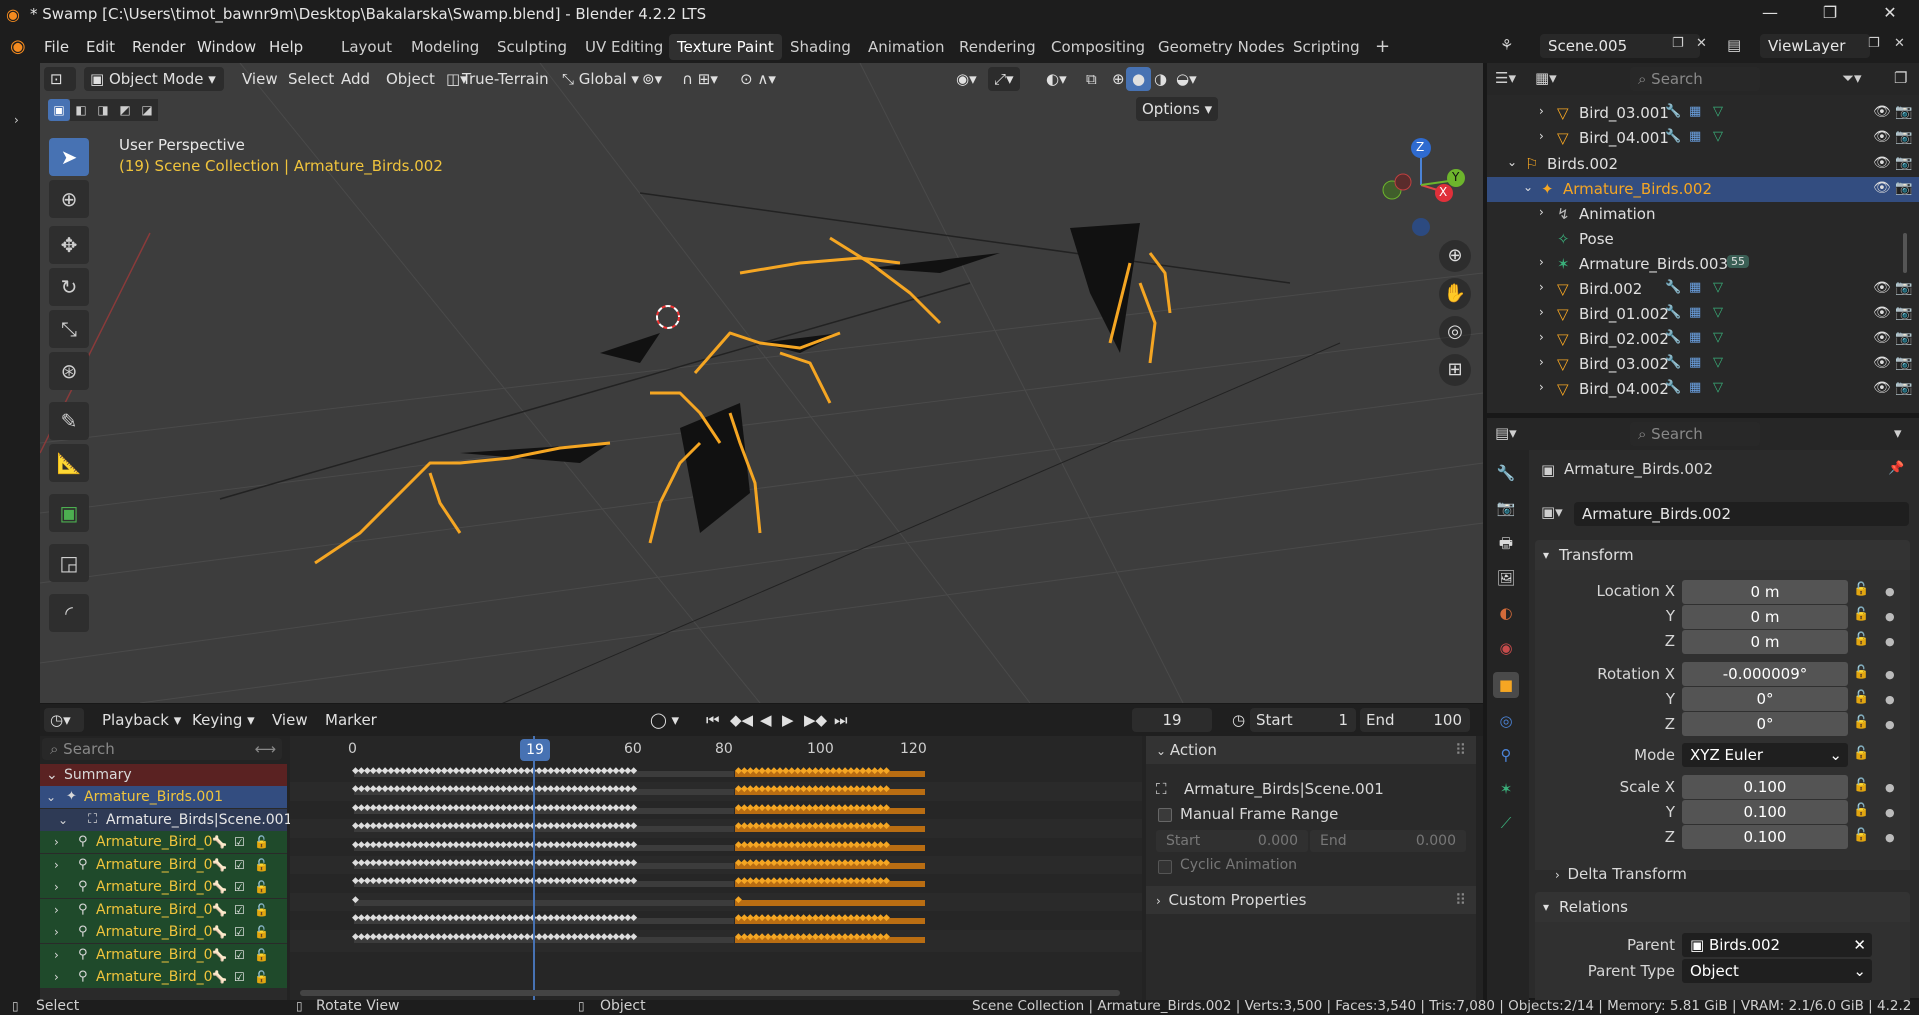 This screenshot has width=1919, height=1015. I want to click on pivot-icon: ⊚▾, so click(652, 79).